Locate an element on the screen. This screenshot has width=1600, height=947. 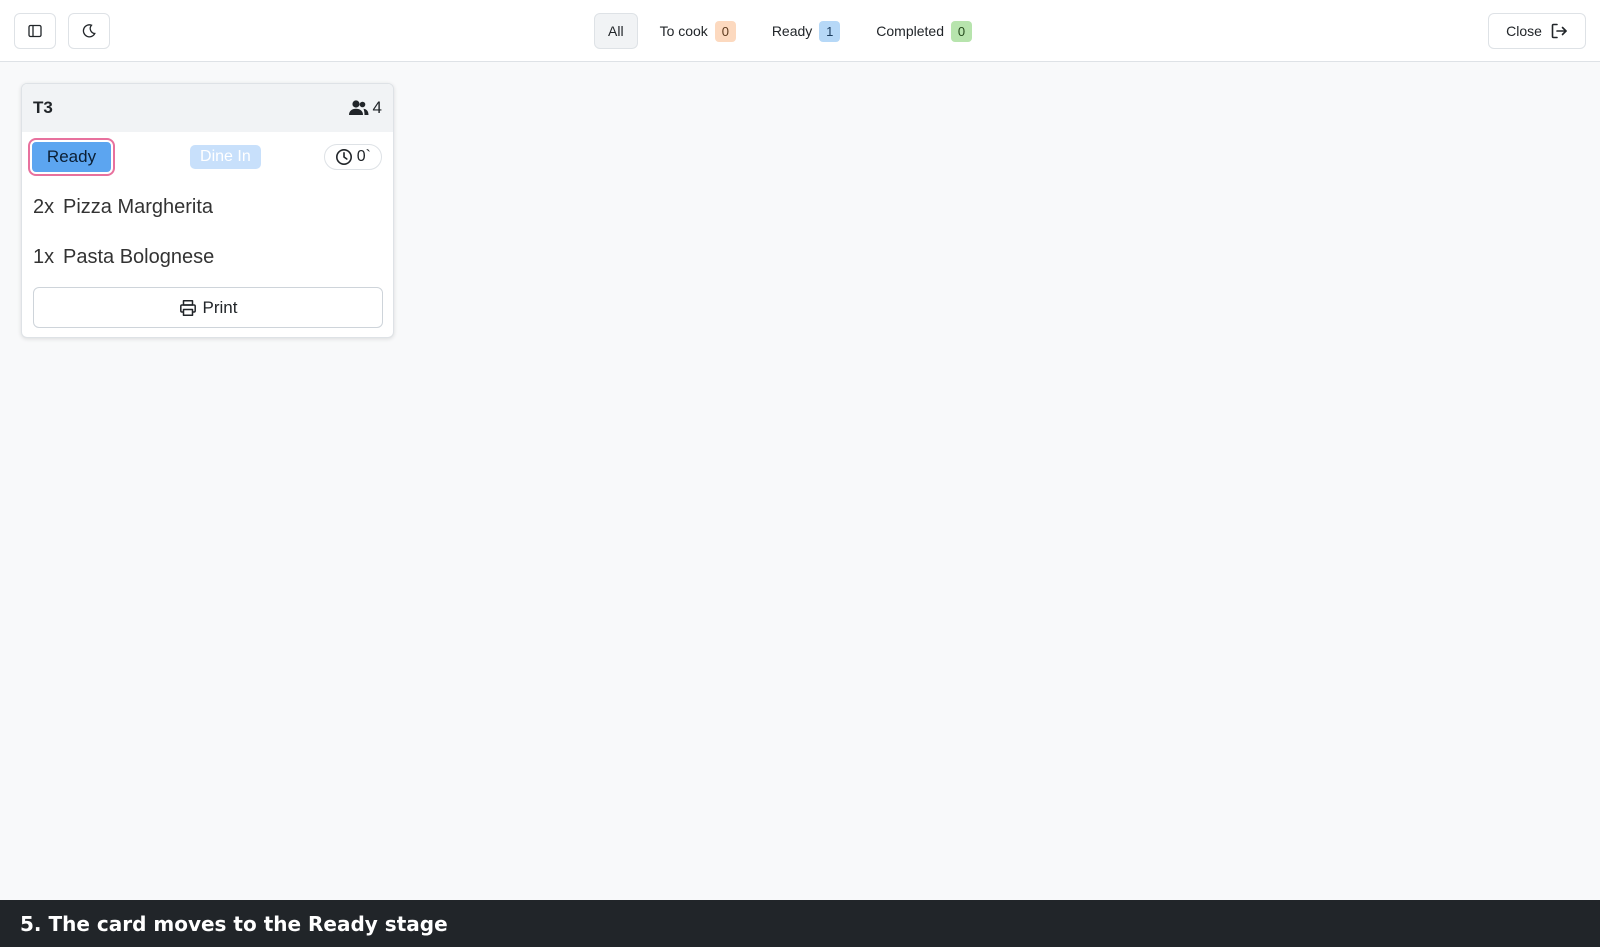
tab-label: Ready is located at coordinates (792, 31).